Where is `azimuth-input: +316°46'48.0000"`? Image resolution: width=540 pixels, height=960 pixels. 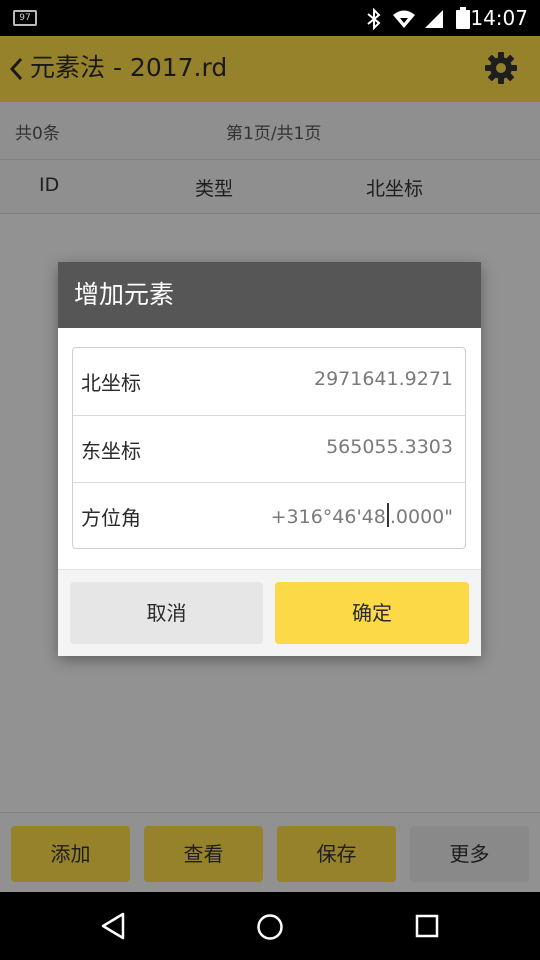 azimuth-input: +316°46'48.0000" is located at coordinates (362, 515).